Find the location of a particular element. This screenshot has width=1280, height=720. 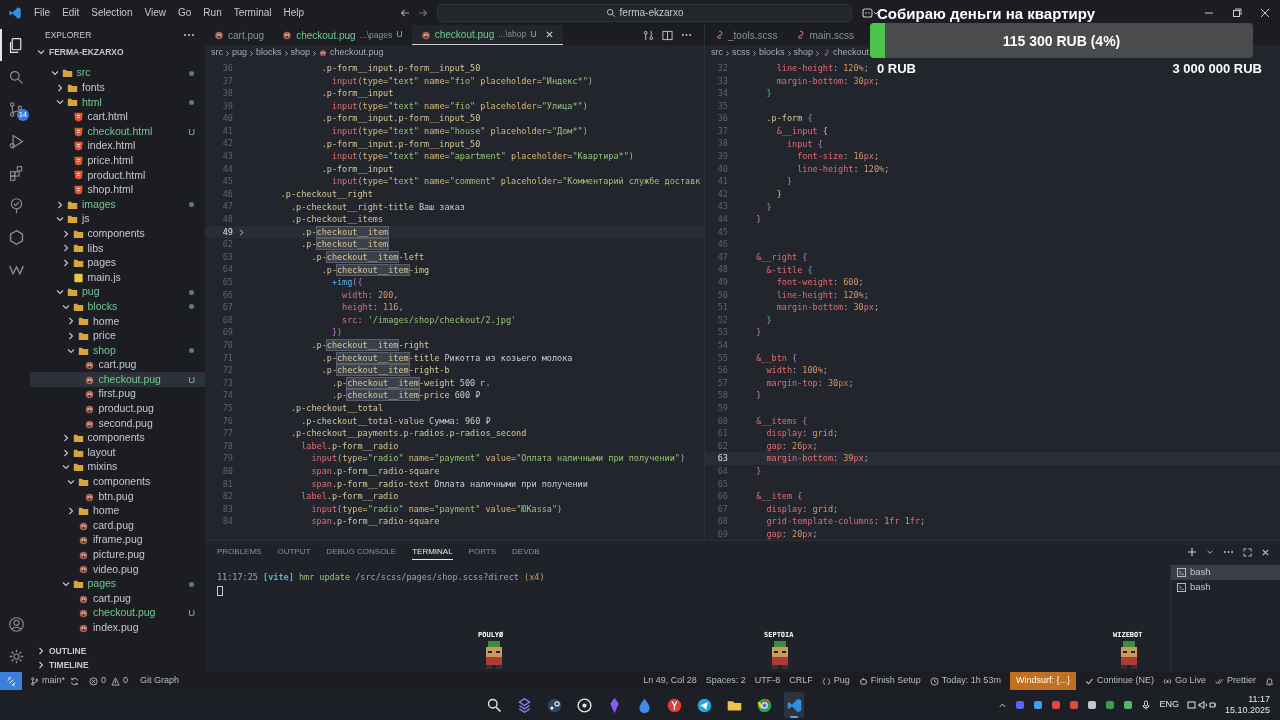

status-item: Prettier is located at coordinates (1235, 681).